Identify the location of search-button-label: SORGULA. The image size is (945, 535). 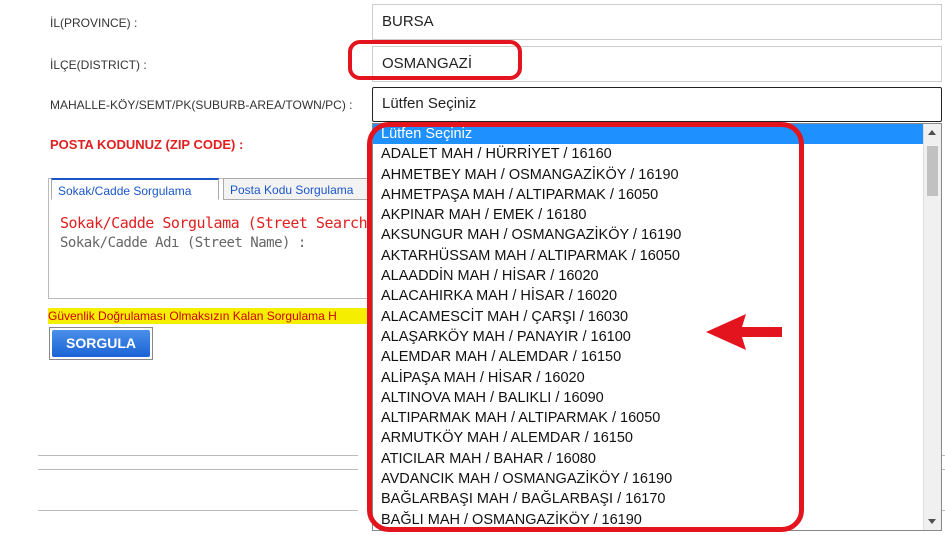
(101, 343).